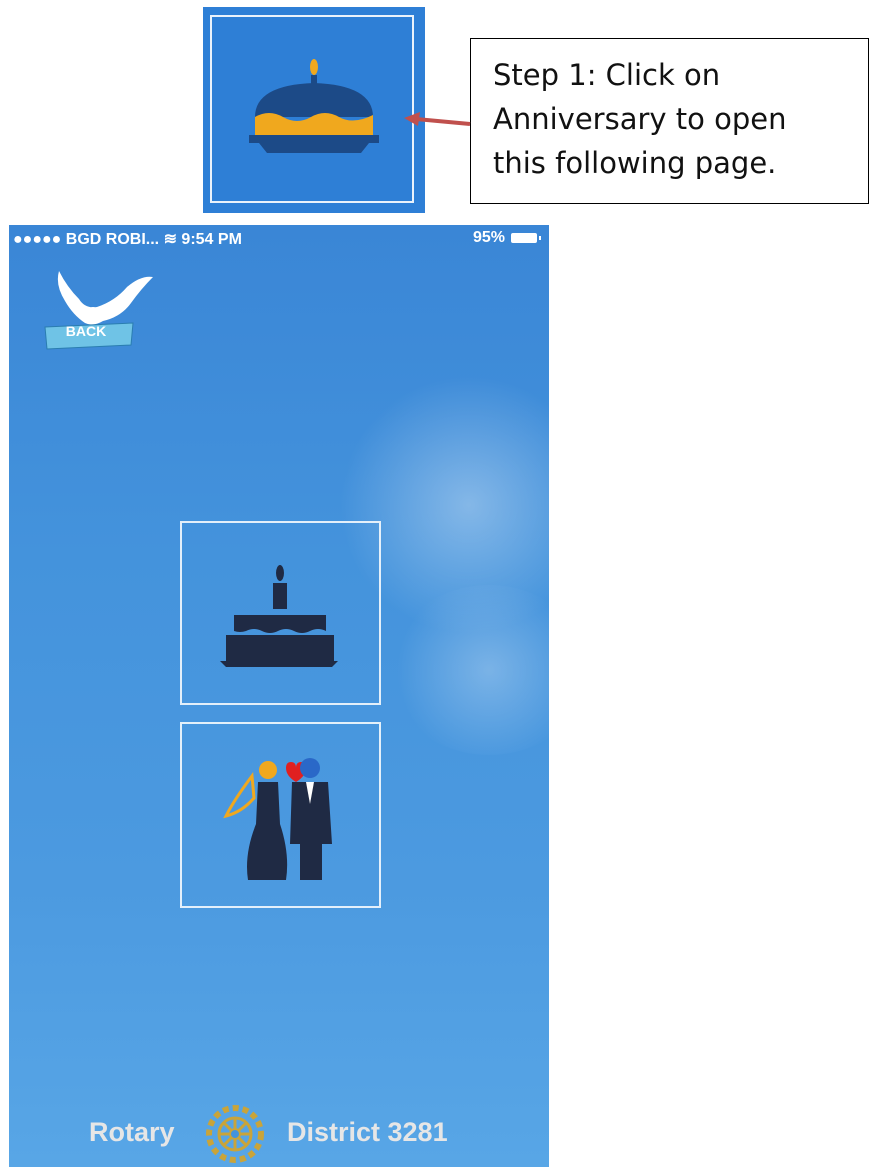 This screenshot has height=1174, width=869. What do you see at coordinates (279, 1132) in the screenshot?
I see `footer: Rotary District 3281` at bounding box center [279, 1132].